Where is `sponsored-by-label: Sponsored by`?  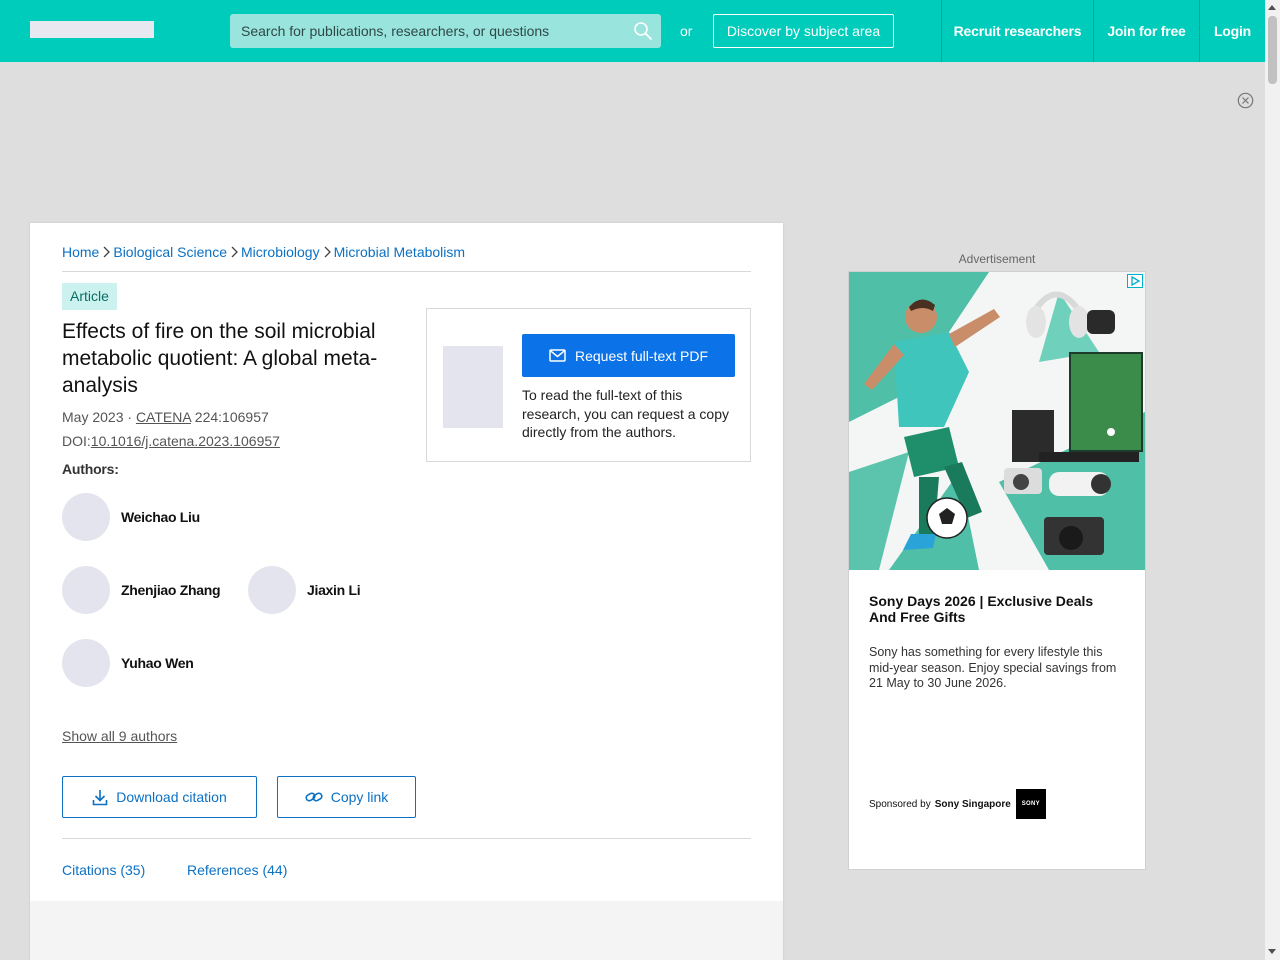
sponsored-by-label: Sponsored by is located at coordinates (900, 804).